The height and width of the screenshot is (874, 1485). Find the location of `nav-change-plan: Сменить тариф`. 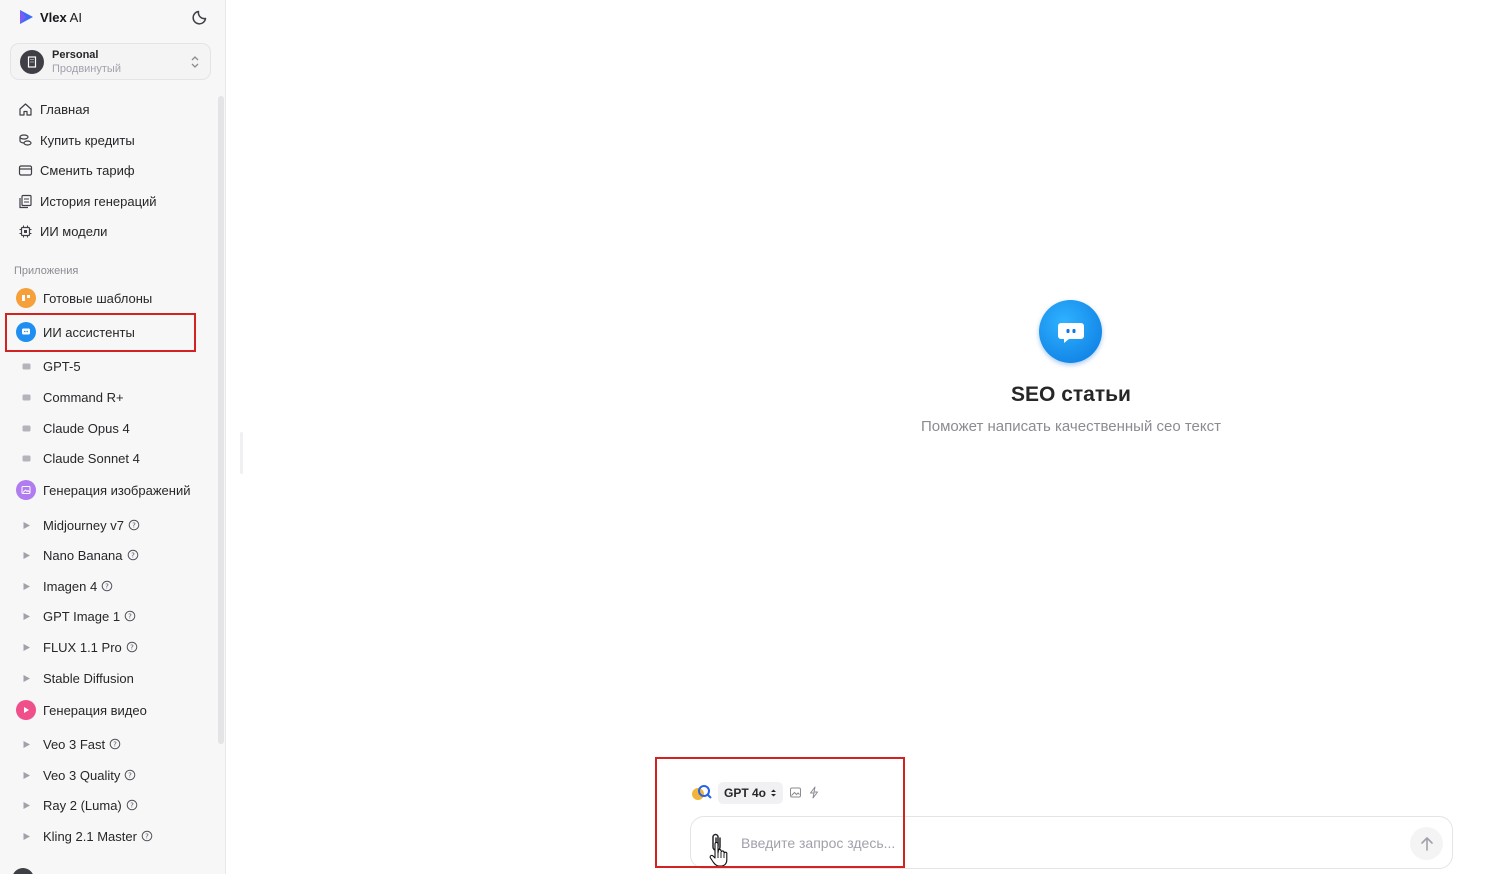

nav-change-plan: Сменить тариф is located at coordinates (76, 170).